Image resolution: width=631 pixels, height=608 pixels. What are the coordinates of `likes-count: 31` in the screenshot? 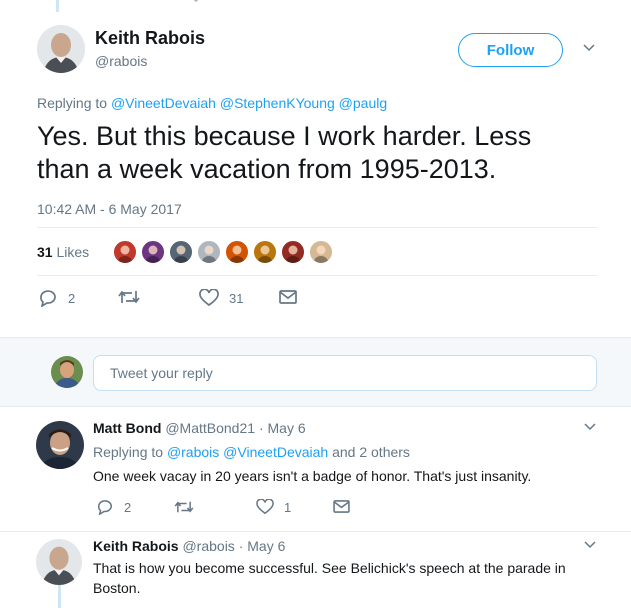 It's located at (45, 252).